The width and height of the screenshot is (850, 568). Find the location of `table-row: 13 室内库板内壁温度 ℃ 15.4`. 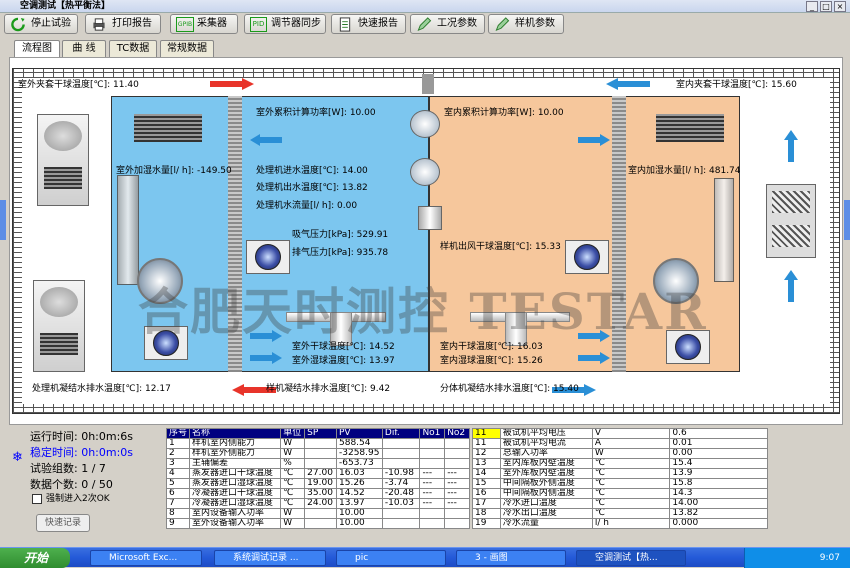

table-row: 13 室内库板内壁温度 ℃ 15.4 is located at coordinates (620, 463).